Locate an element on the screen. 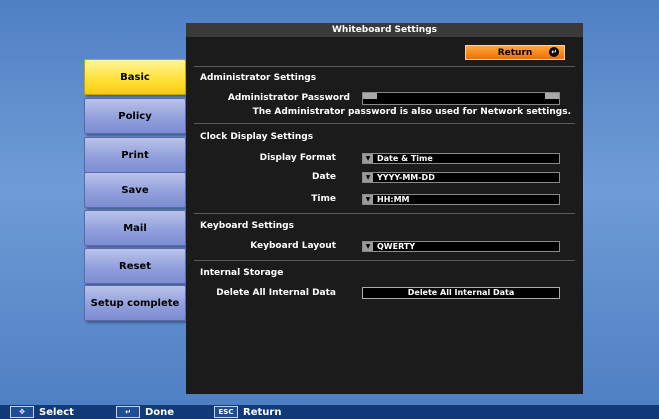 This screenshot has width=659, height=419. password-field-right-cap is located at coordinates (552, 96).